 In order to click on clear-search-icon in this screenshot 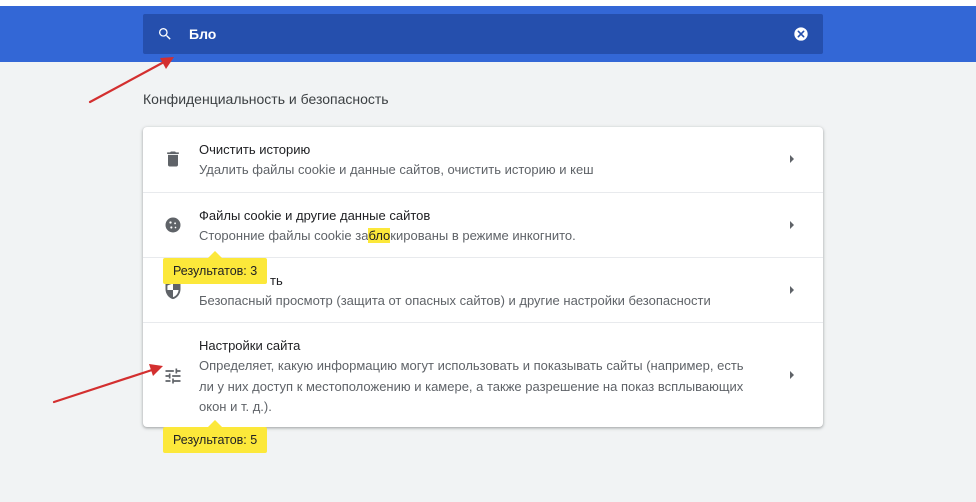, I will do `click(801, 34)`.